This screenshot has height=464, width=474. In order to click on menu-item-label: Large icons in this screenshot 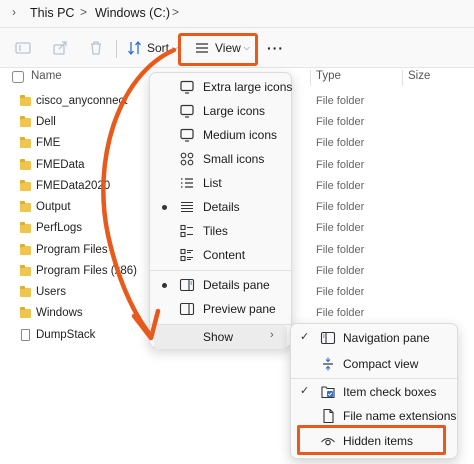, I will do `click(234, 111)`.